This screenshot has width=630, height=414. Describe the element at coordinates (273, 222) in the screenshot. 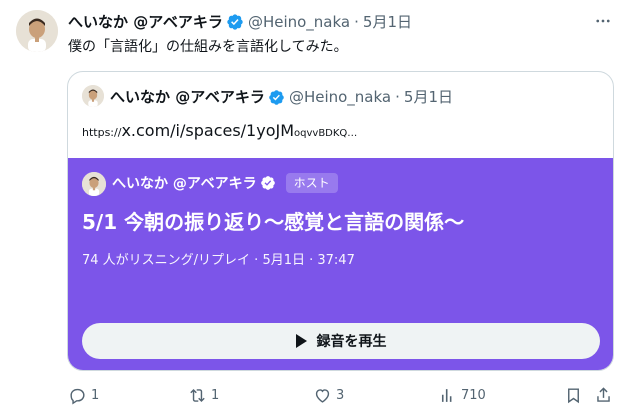

I see `space-title: 5/1 今朝の振り返り〜感覚と言語の関係〜` at that location.